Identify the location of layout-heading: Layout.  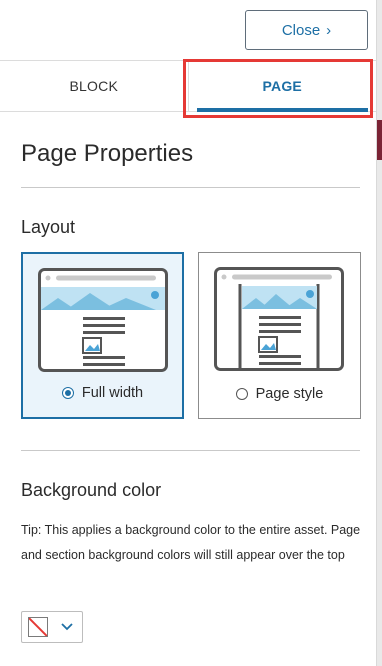
(48, 227).